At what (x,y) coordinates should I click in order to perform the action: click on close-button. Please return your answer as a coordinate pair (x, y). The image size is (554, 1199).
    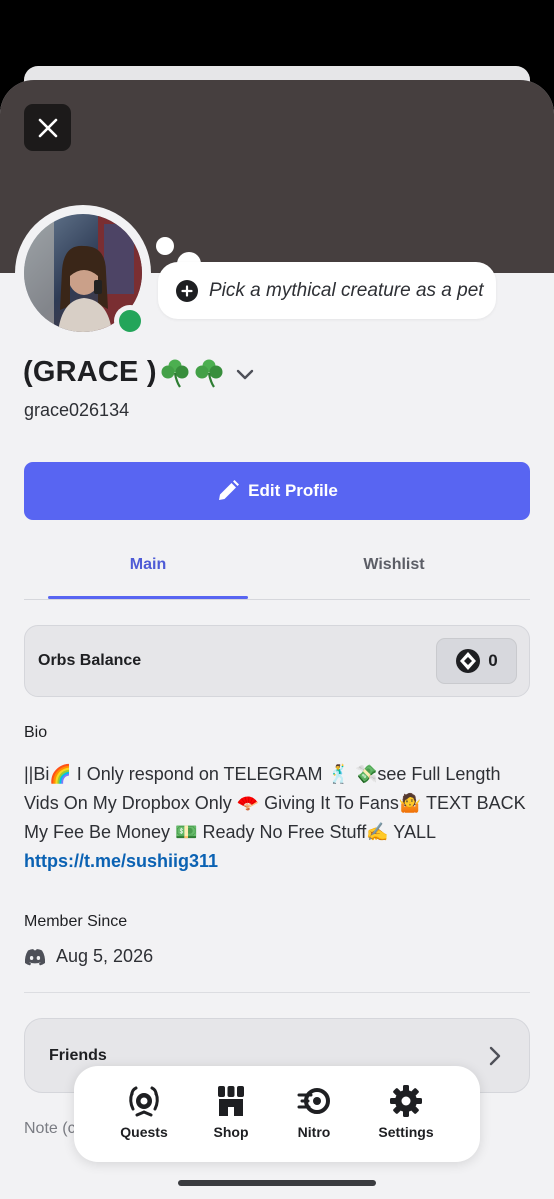
    Looking at the image, I should click on (47, 127).